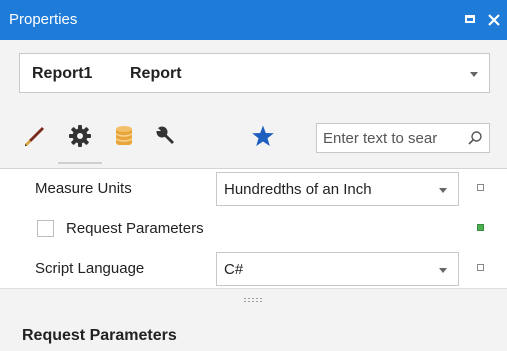  I want to click on design-tab-button, so click(166, 138).